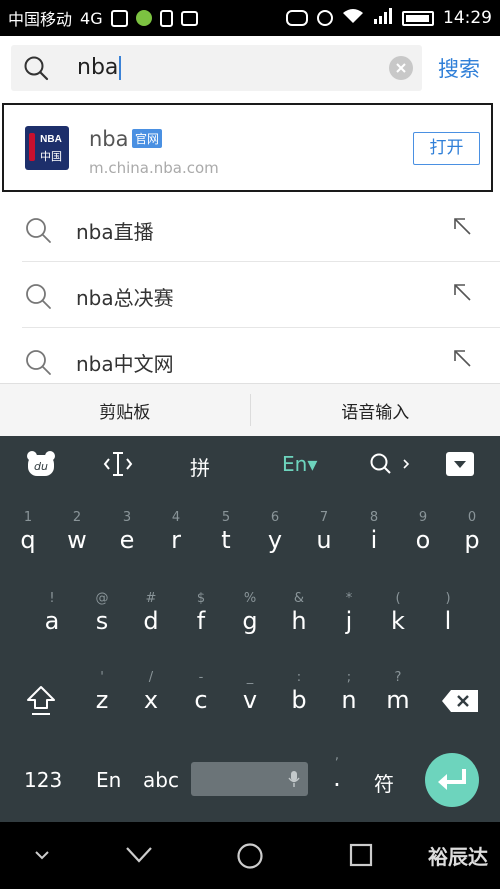 Image resolution: width=500 pixels, height=889 pixels. Describe the element at coordinates (125, 298) in the screenshot. I see `suggestion-label: nba总决赛` at that location.